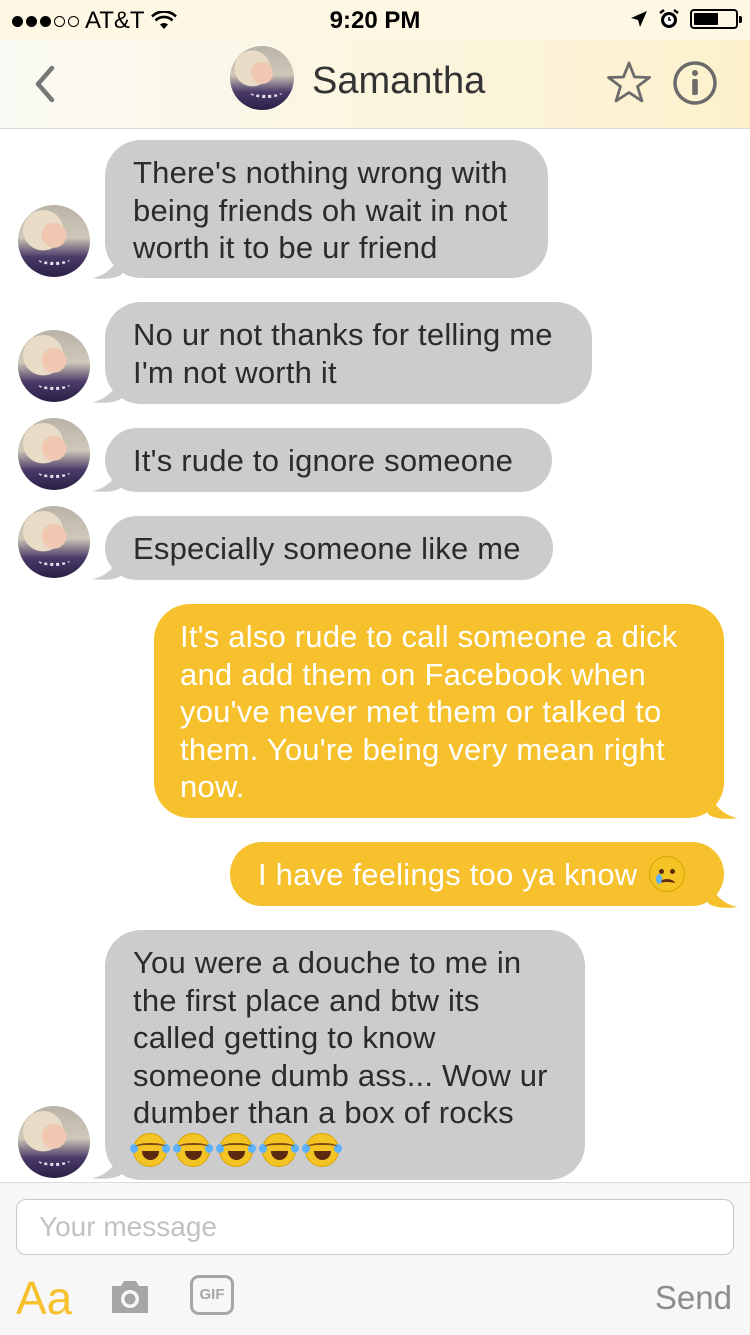 This screenshot has width=750, height=1335. I want to click on outgoing-message: I have feelings too ya know, so click(477, 874).